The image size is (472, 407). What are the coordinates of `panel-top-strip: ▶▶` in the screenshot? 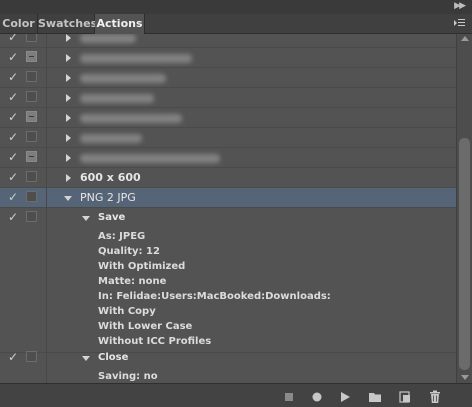 It's located at (236, 7).